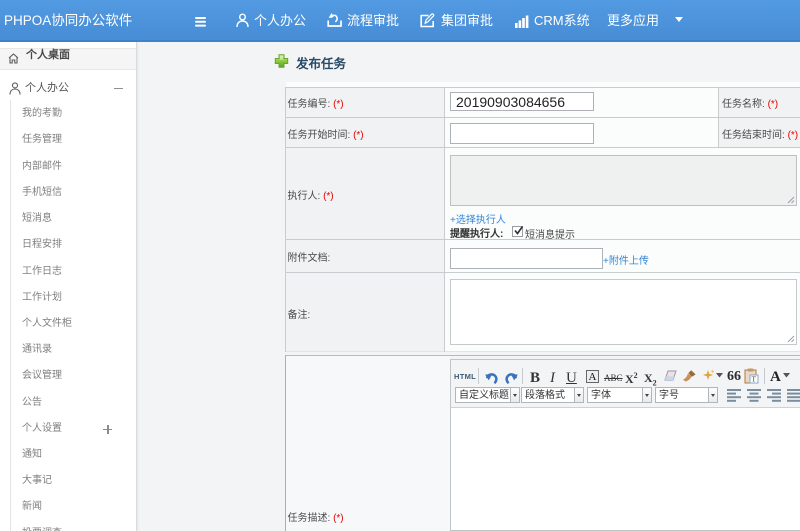  What do you see at coordinates (754, 380) in the screenshot?
I see `svg-text: T` at bounding box center [754, 380].